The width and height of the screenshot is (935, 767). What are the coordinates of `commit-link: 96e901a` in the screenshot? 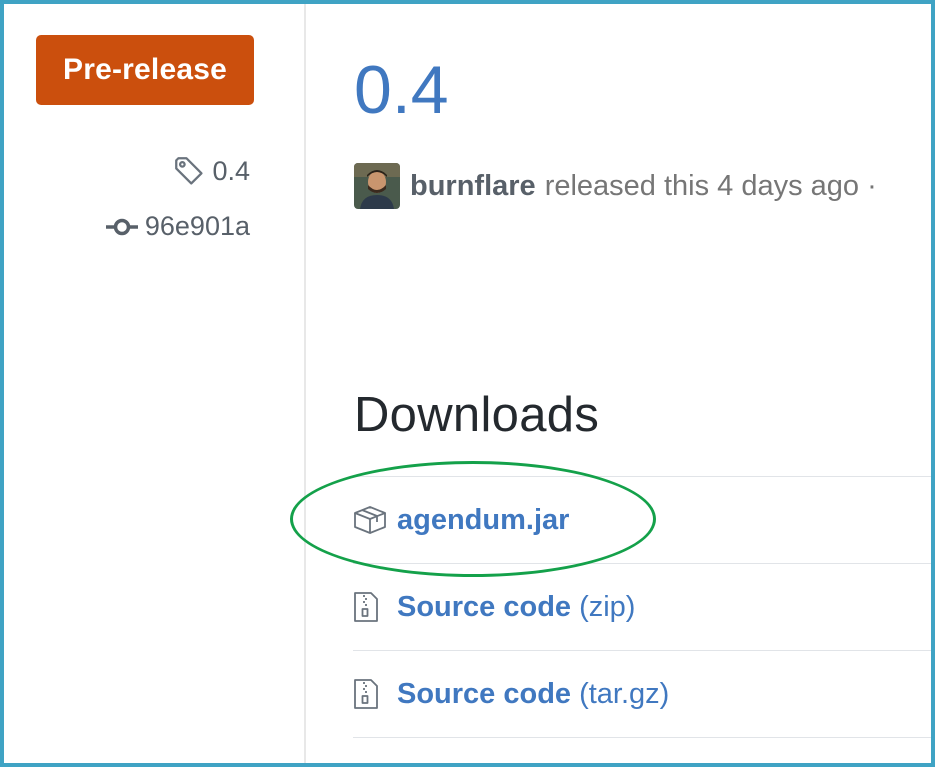 It's located at (177, 226).